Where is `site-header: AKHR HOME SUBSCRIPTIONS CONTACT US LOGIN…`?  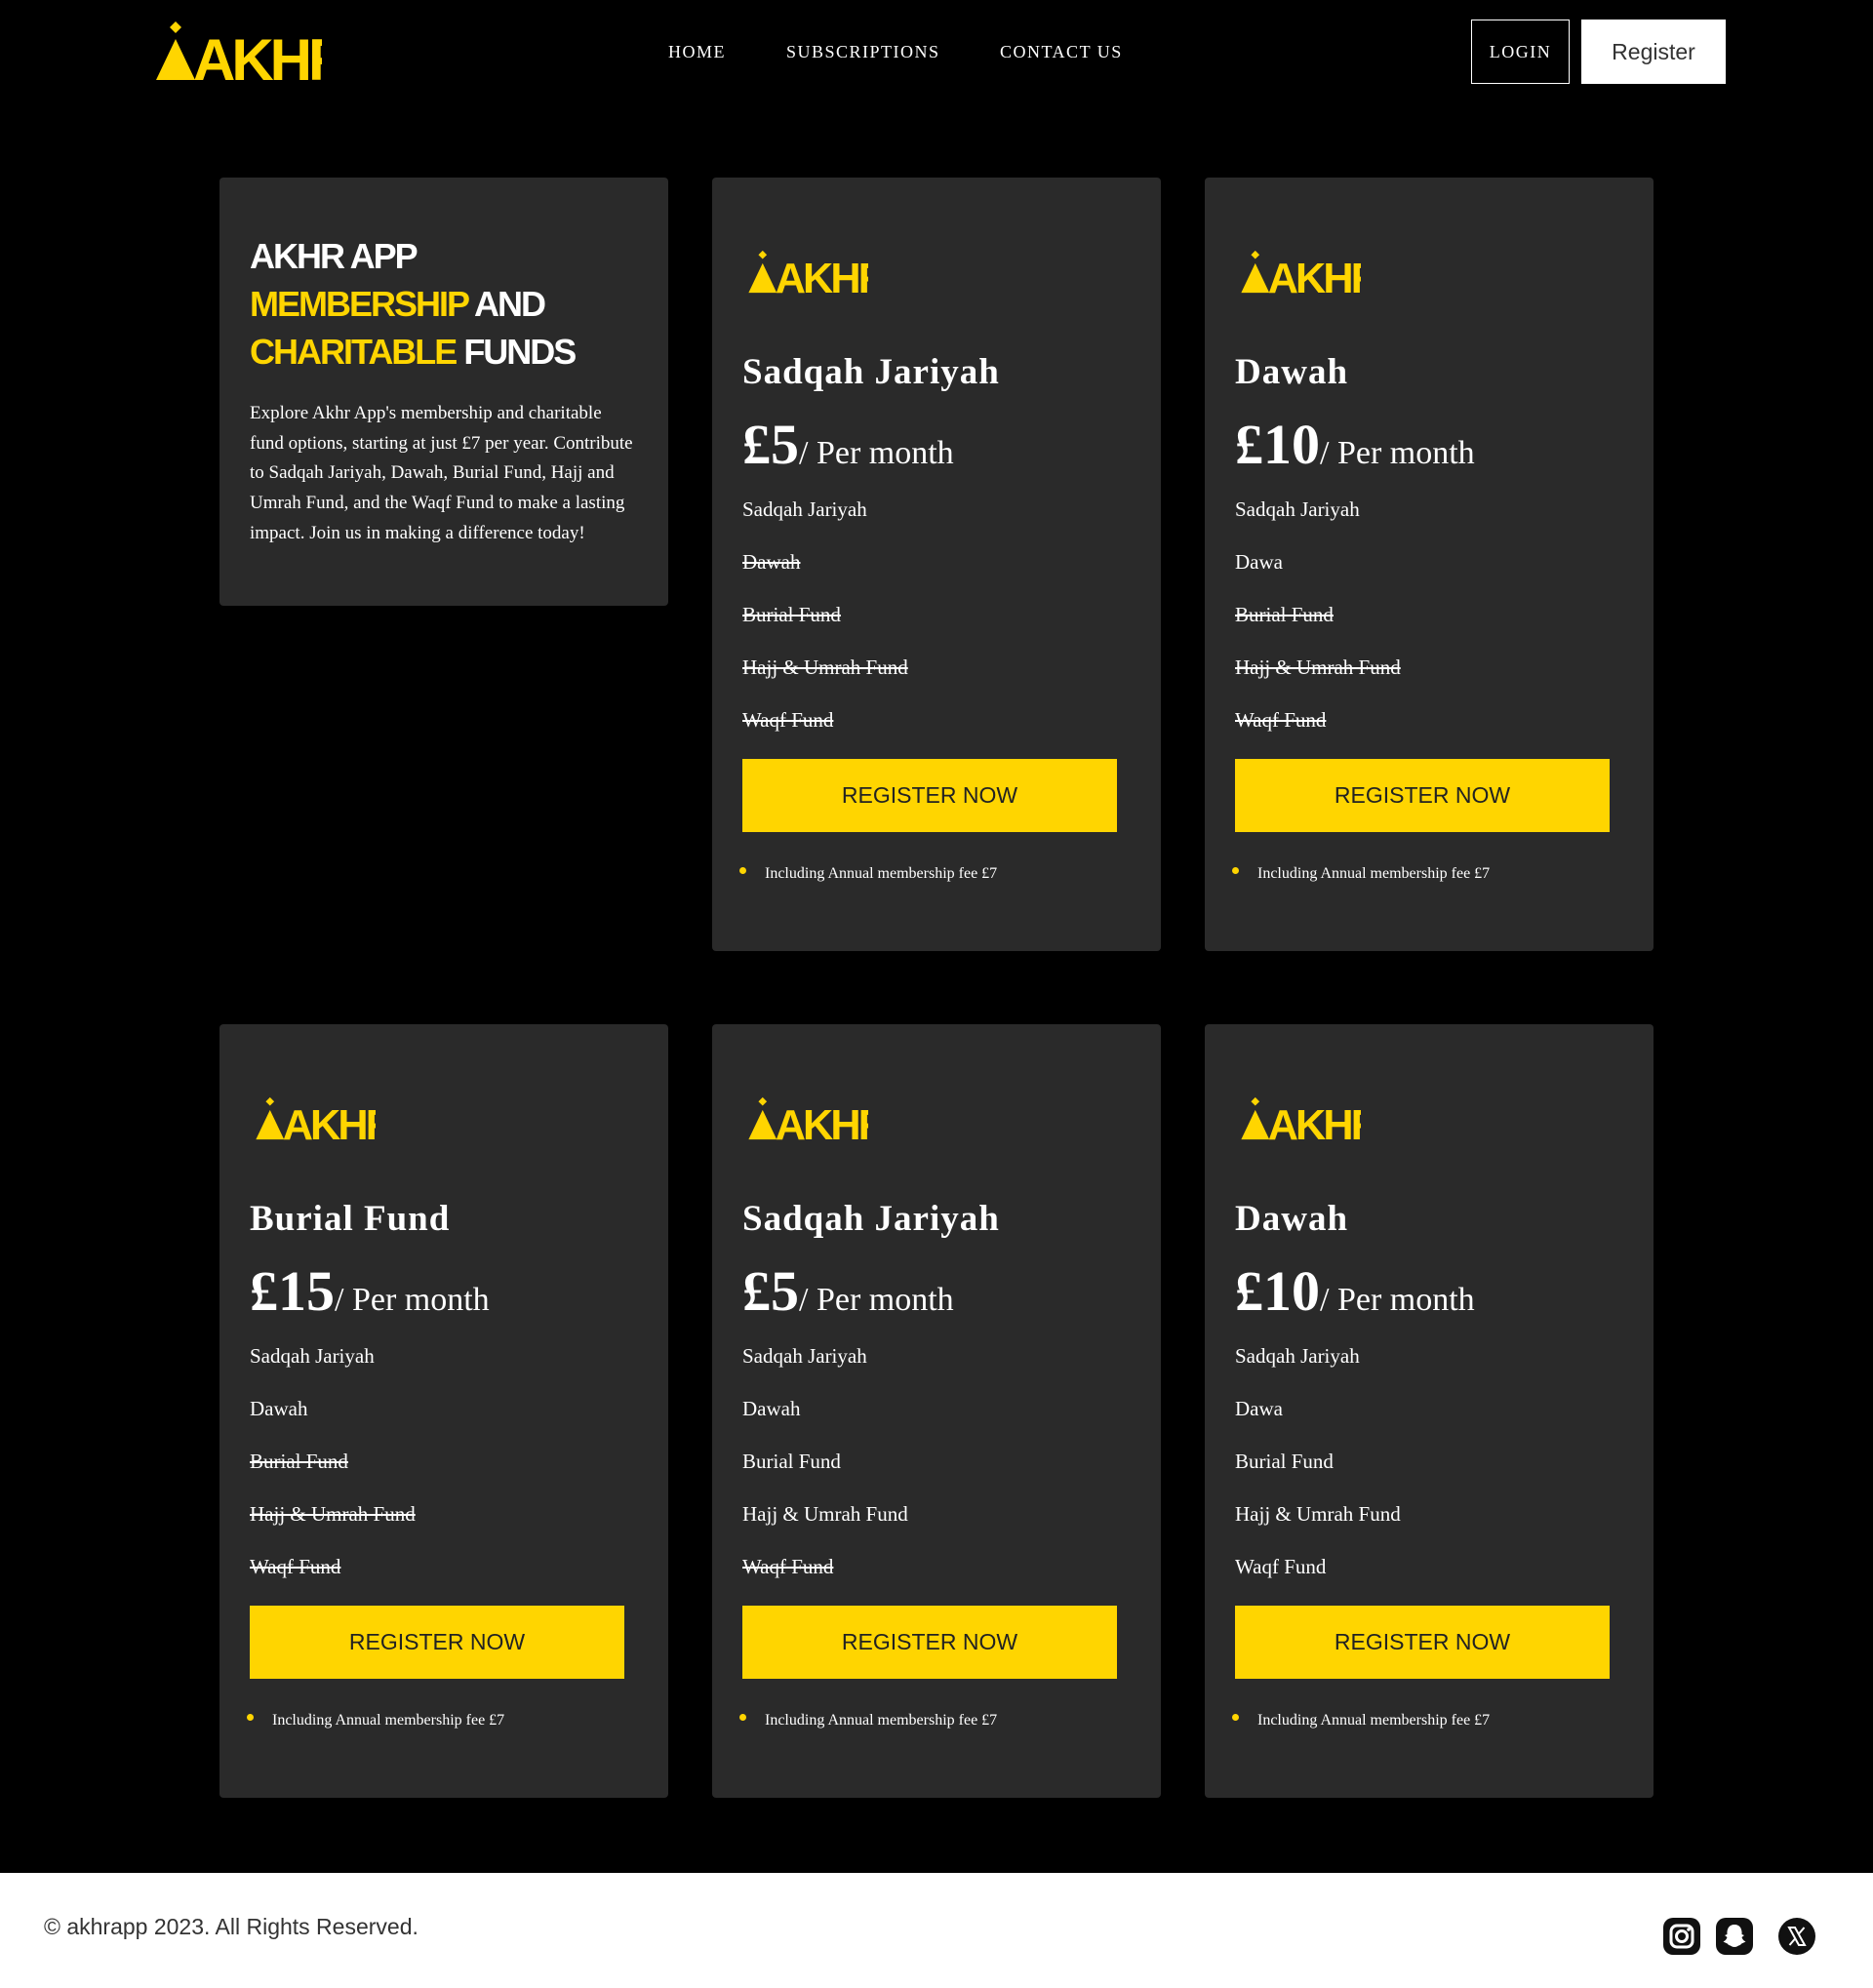 site-header: AKHR HOME SUBSCRIPTIONS CONTACT US LOGIN… is located at coordinates (936, 53).